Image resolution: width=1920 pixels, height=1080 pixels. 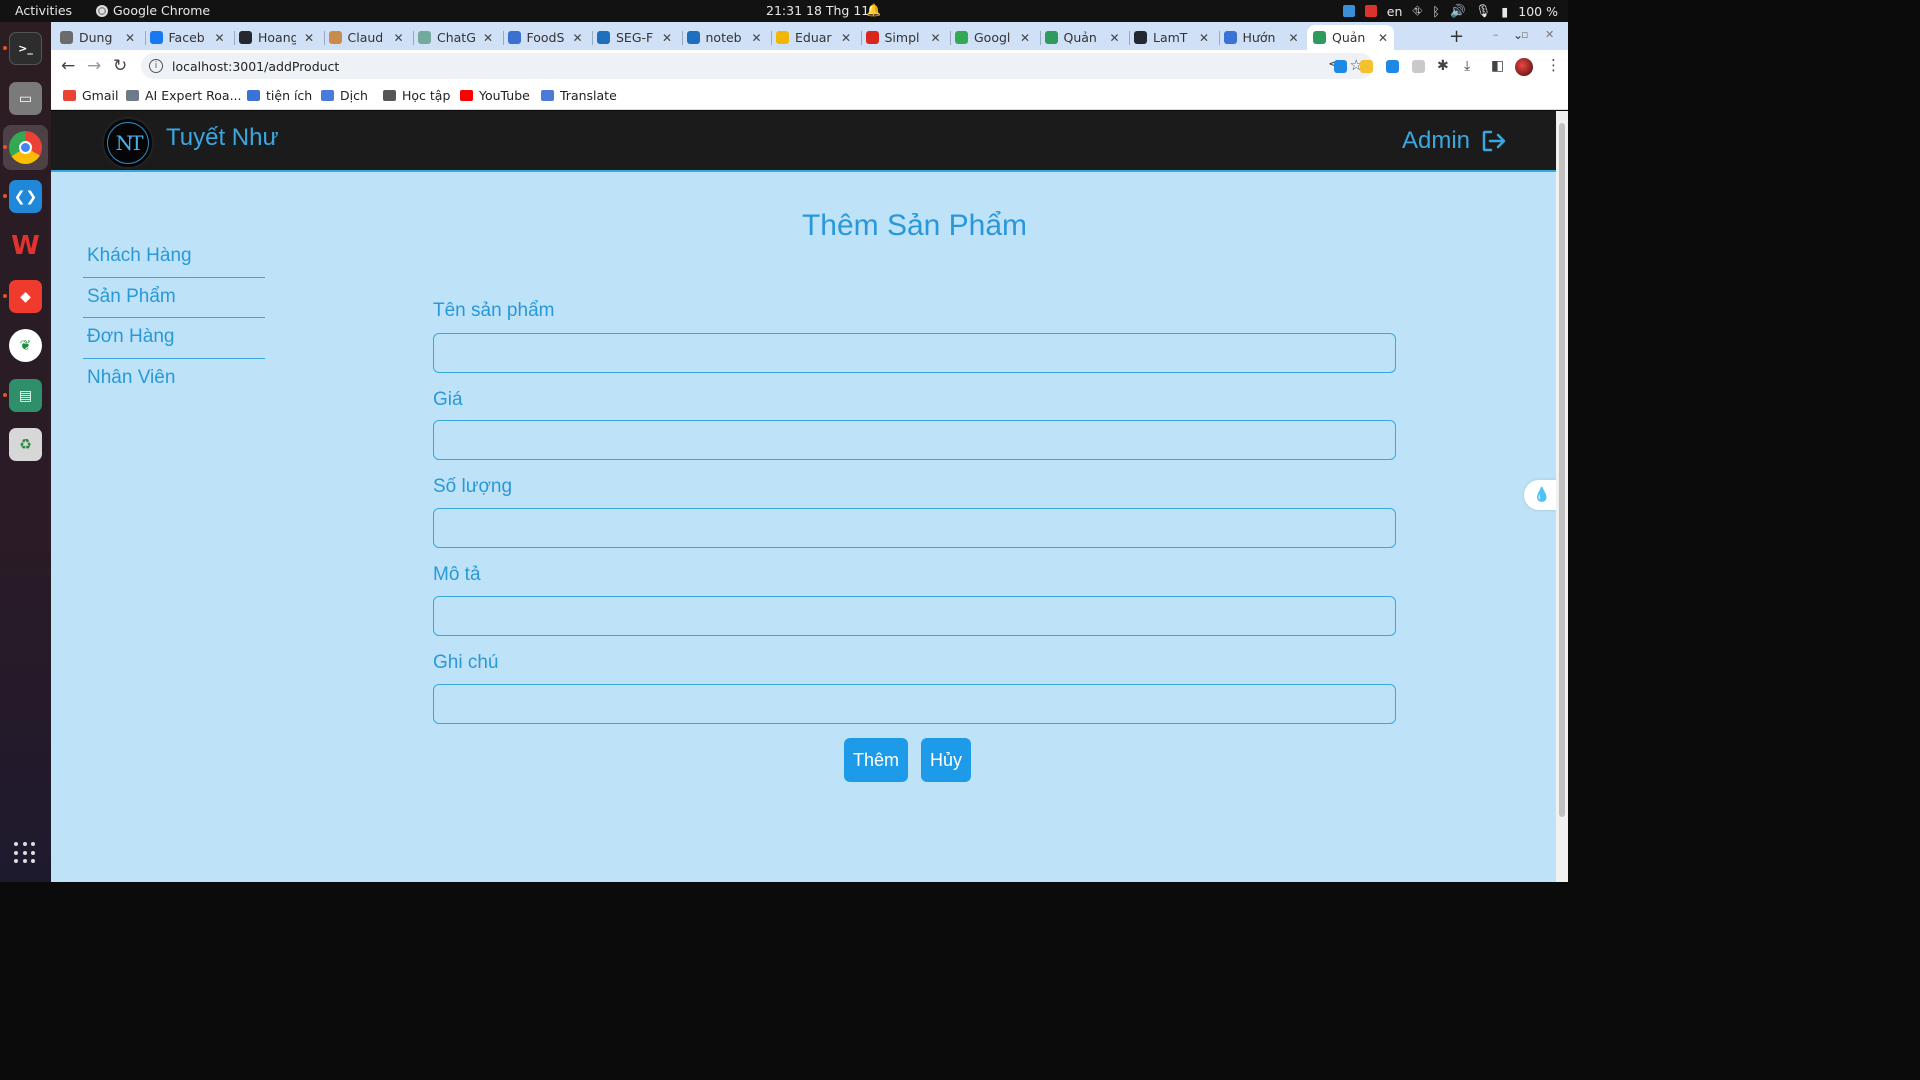 What do you see at coordinates (634, 37) in the screenshot?
I see `browser-tab: SEG-F ✕` at bounding box center [634, 37].